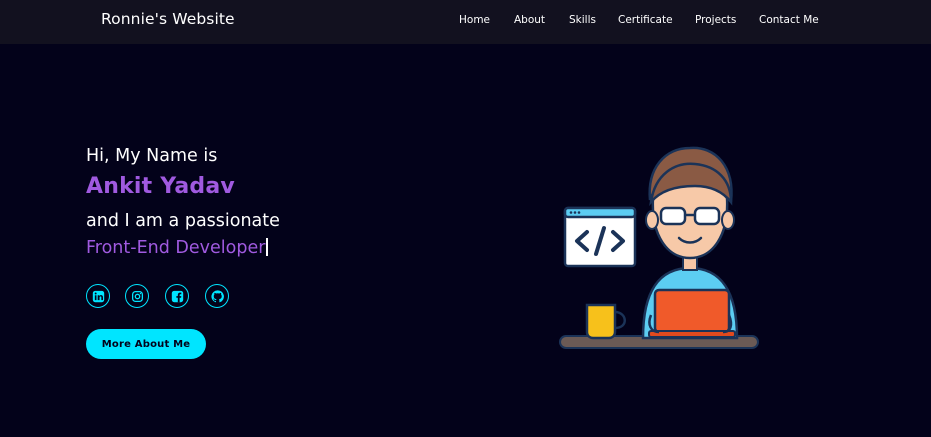 The height and width of the screenshot is (437, 931). What do you see at coordinates (582, 20) in the screenshot?
I see `nav-link-skills: Skills` at bounding box center [582, 20].